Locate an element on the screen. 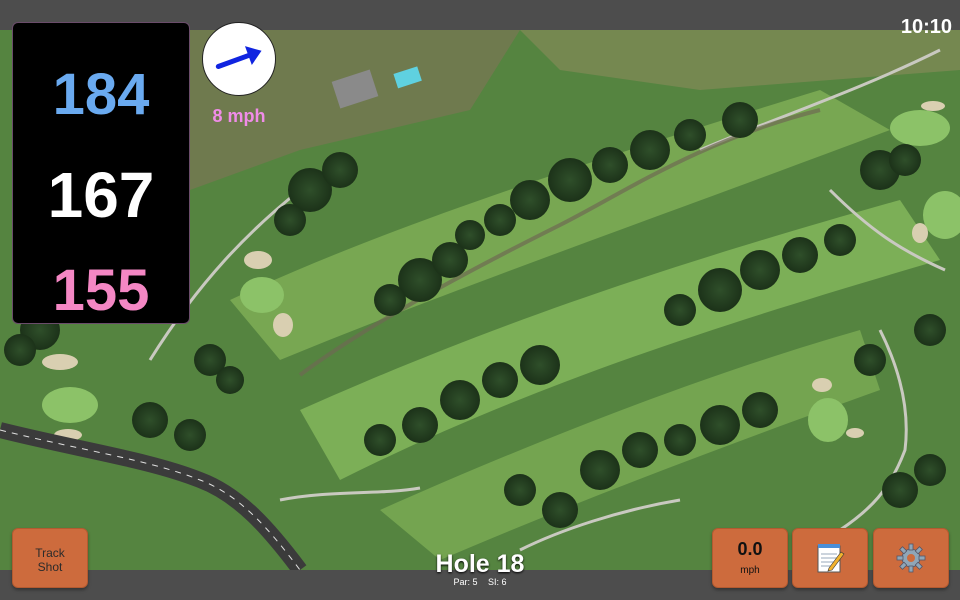  yardage-panel: 184 167 155 is located at coordinates (101, 173).